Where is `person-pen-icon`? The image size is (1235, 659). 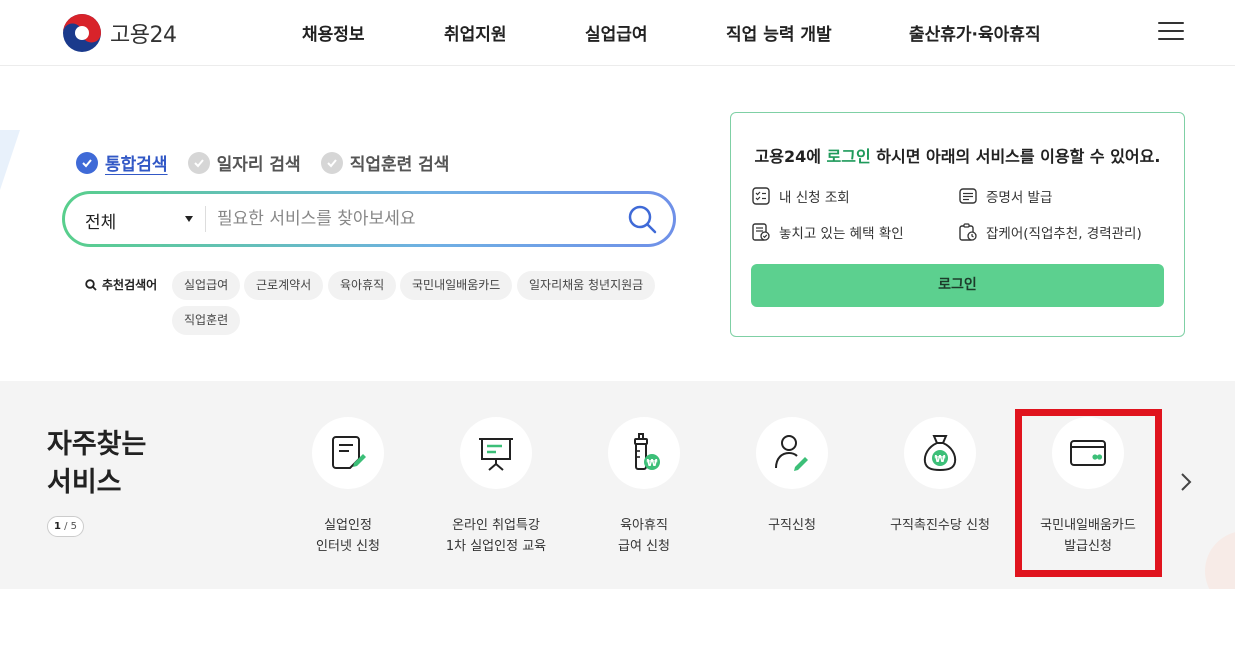 person-pen-icon is located at coordinates (791, 453).